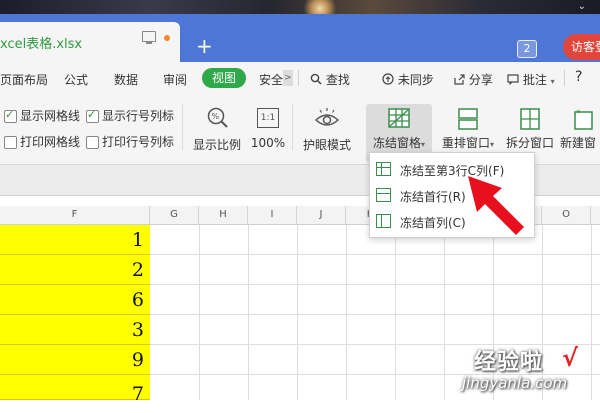 This screenshot has height=413, width=600. I want to click on cell-f: 1, so click(75, 240).